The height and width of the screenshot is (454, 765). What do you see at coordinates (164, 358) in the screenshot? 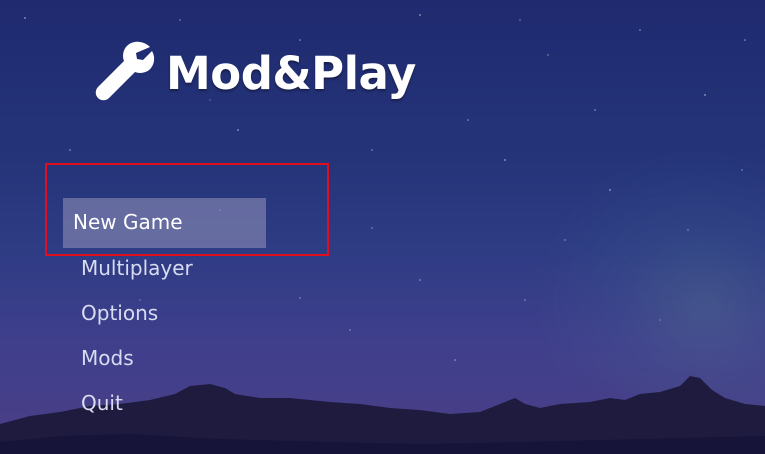
I see `menu-item-mods: Mods` at bounding box center [164, 358].